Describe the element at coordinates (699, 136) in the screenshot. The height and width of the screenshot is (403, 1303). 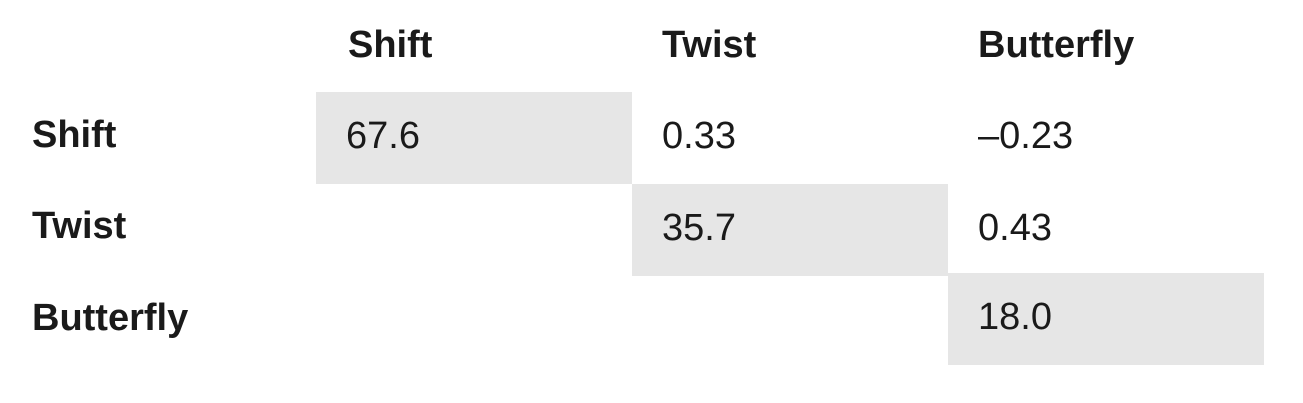
I see `cell-shift-twist: 0.33` at that location.